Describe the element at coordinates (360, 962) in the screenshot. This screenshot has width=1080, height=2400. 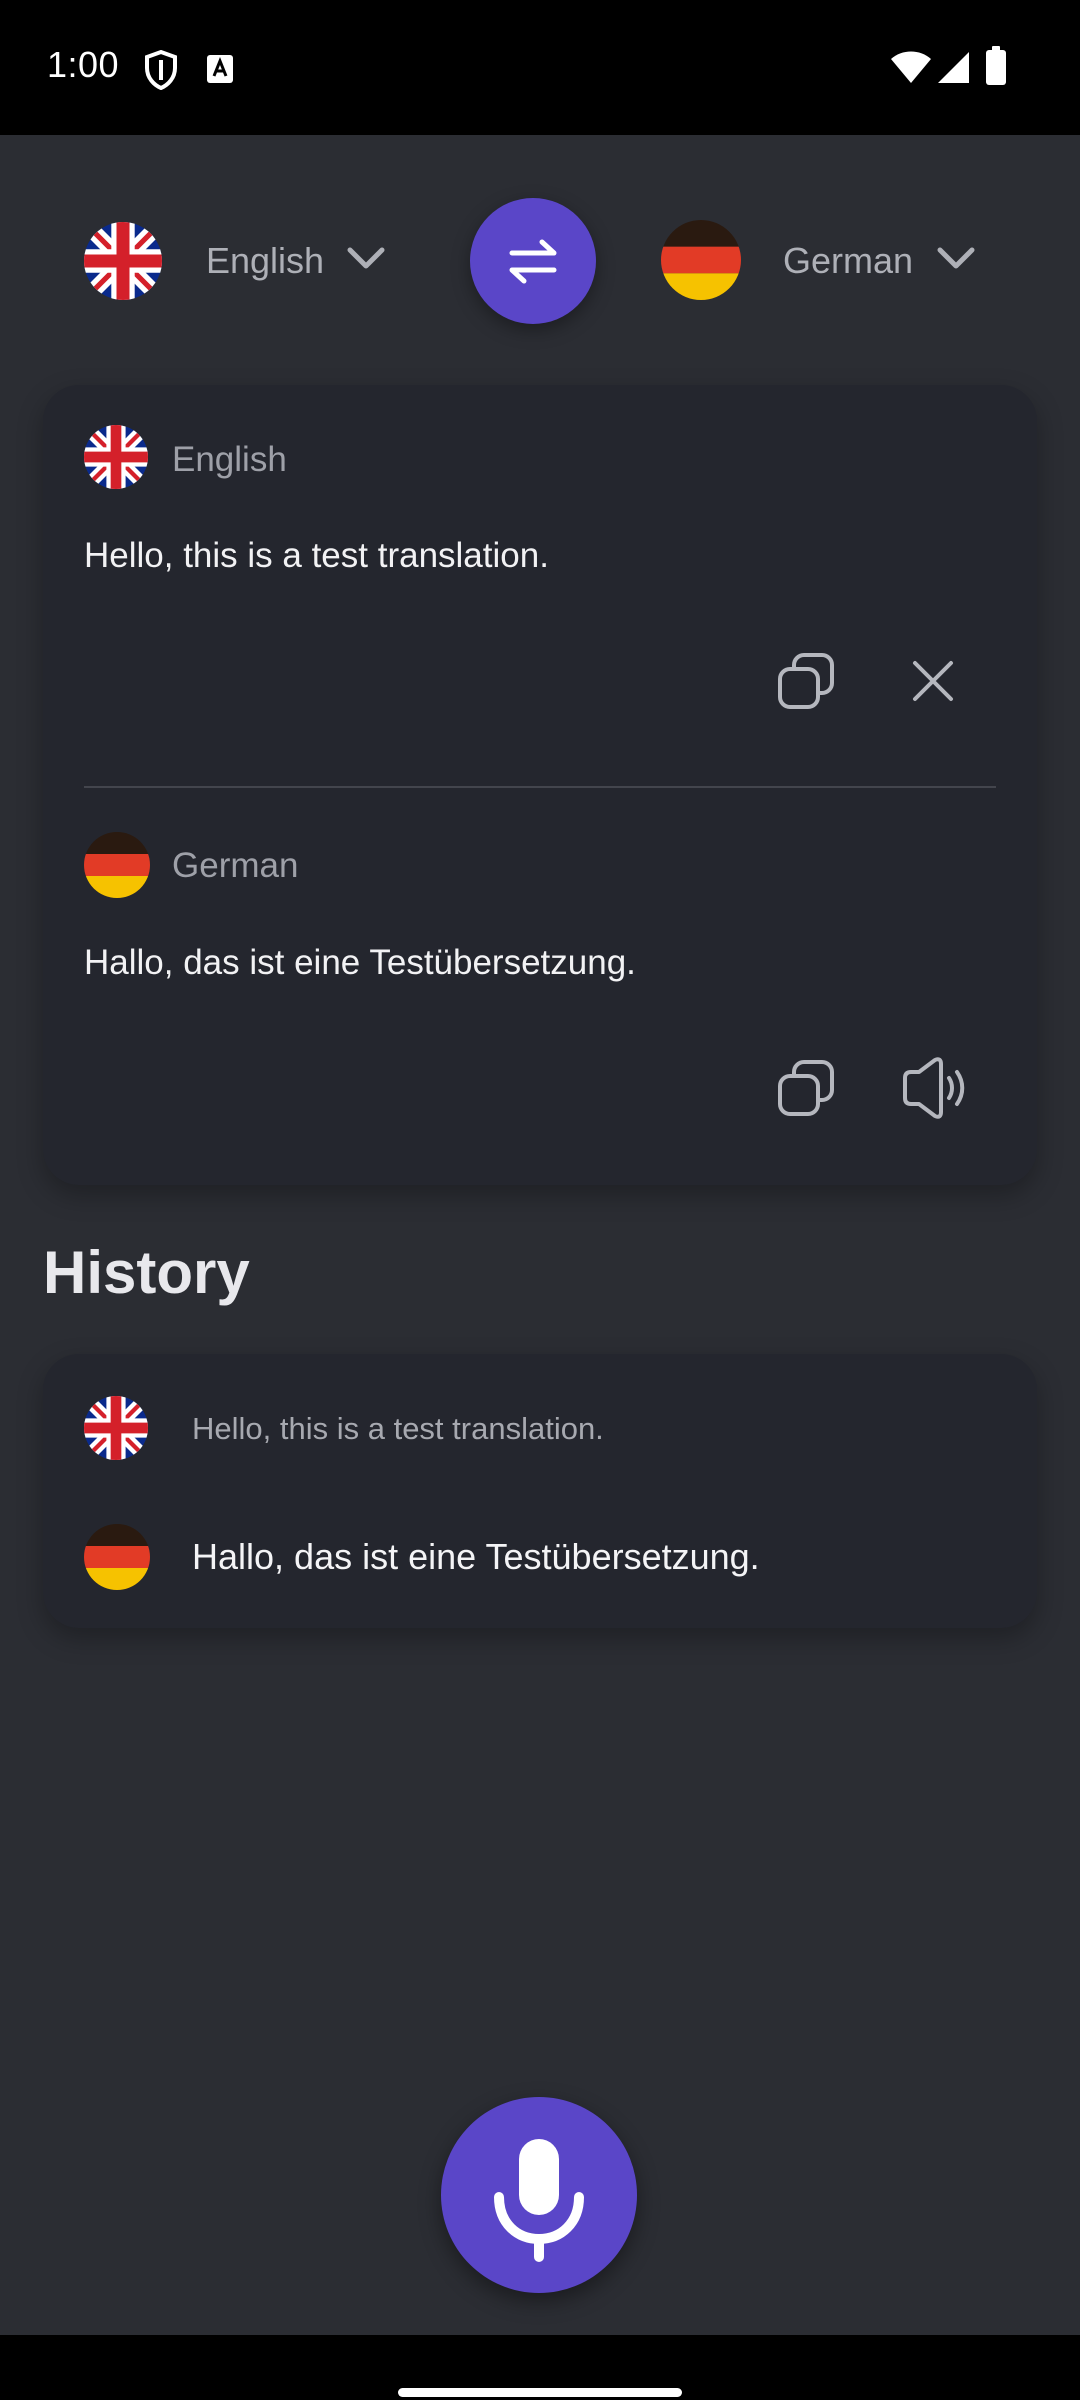
I see `translated-text: Hallo, das ist eine Testübersetzung.` at that location.